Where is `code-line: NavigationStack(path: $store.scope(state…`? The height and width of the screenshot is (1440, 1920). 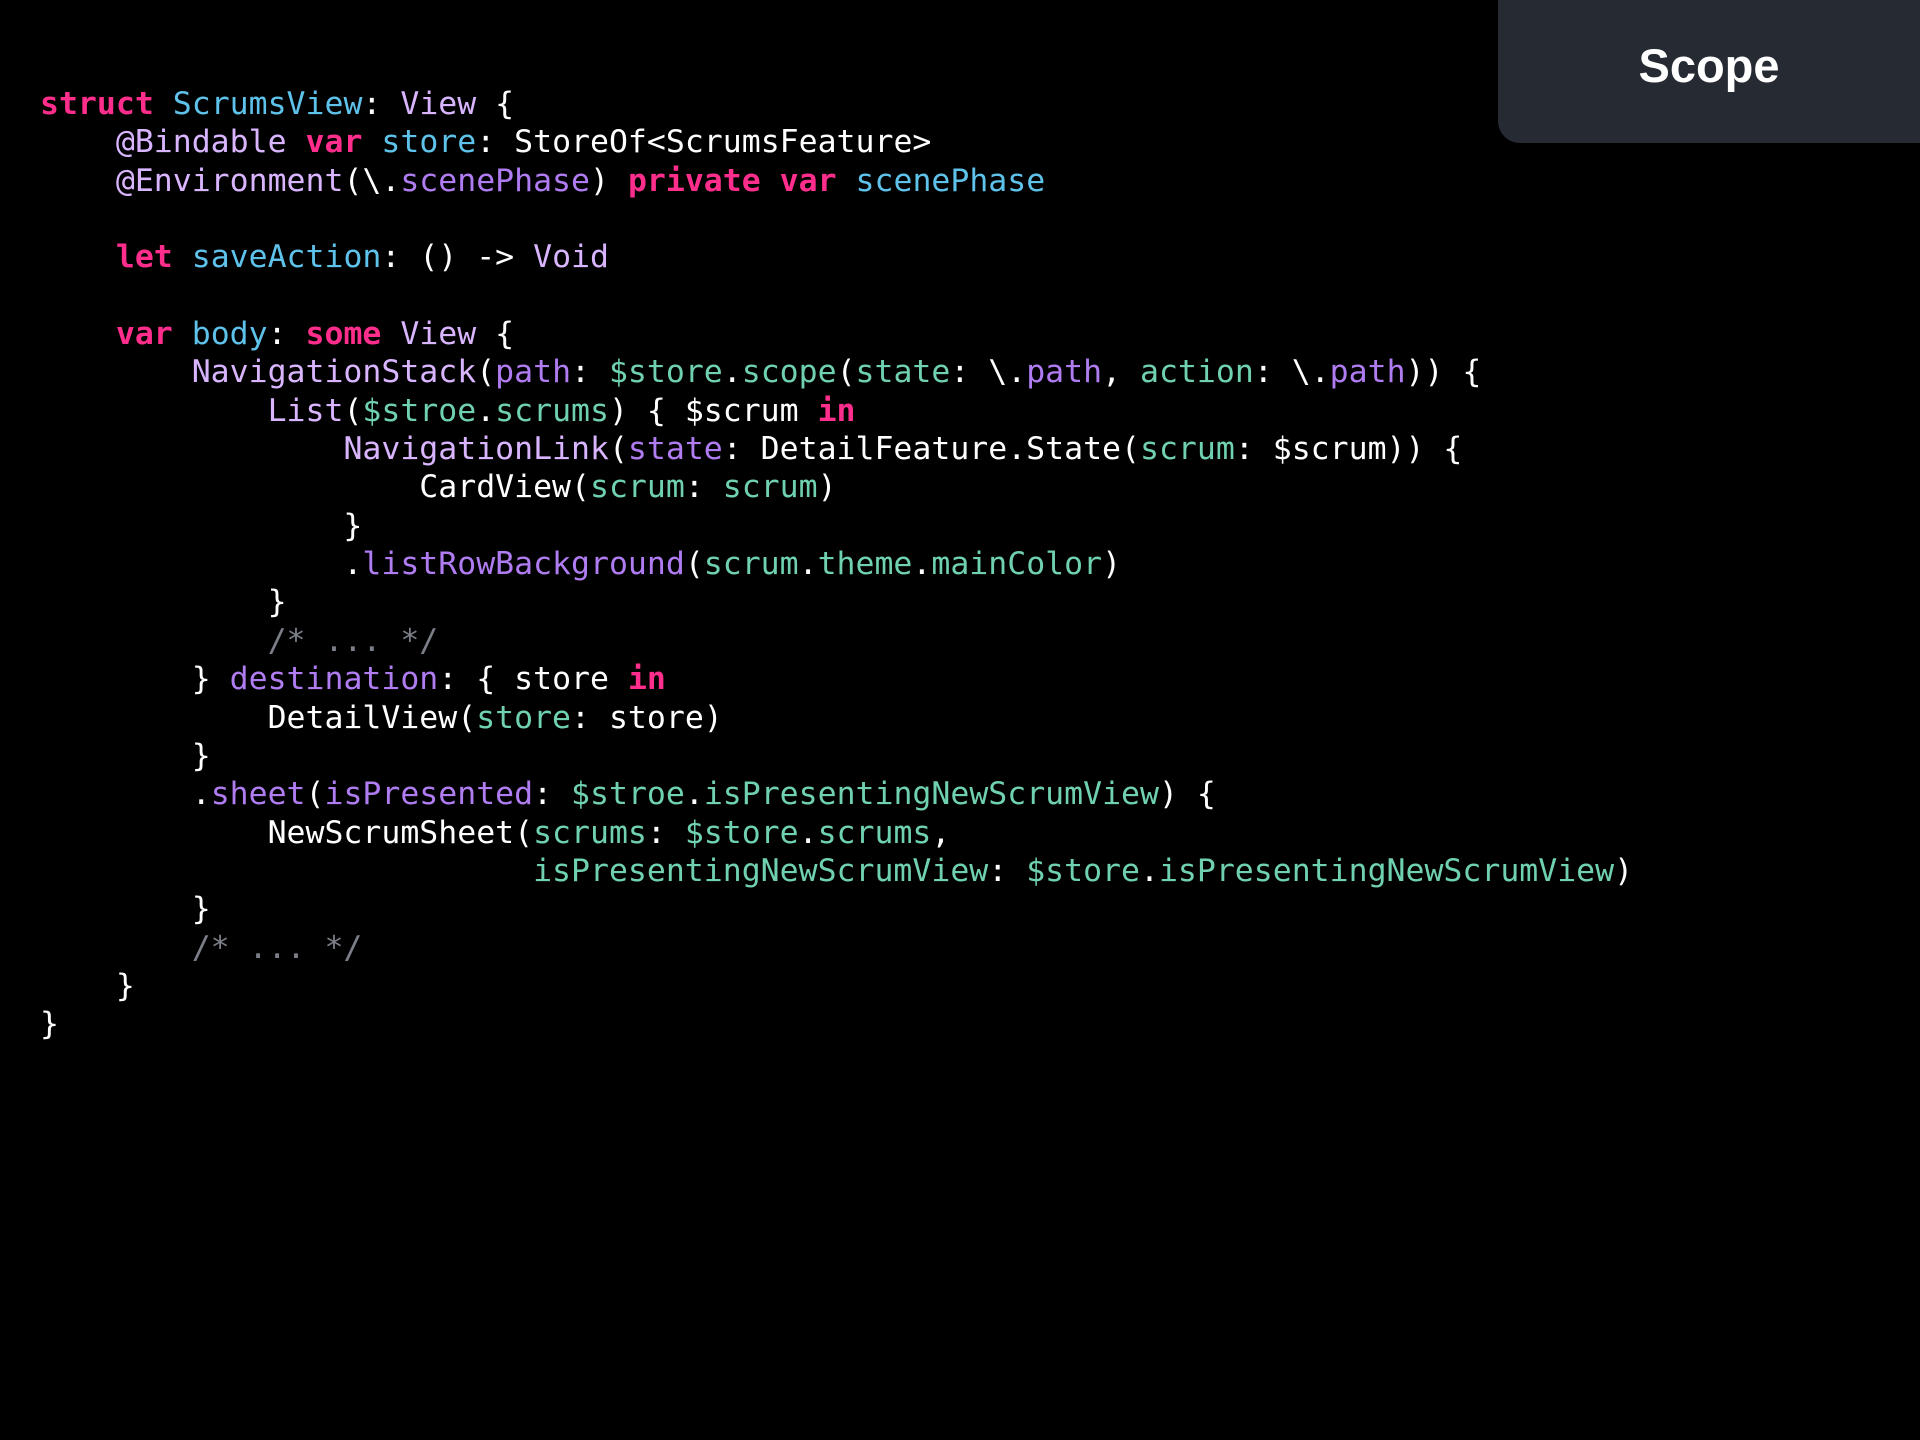
code-line: NavigationStack(path: $store.scope(state… is located at coordinates (836, 372).